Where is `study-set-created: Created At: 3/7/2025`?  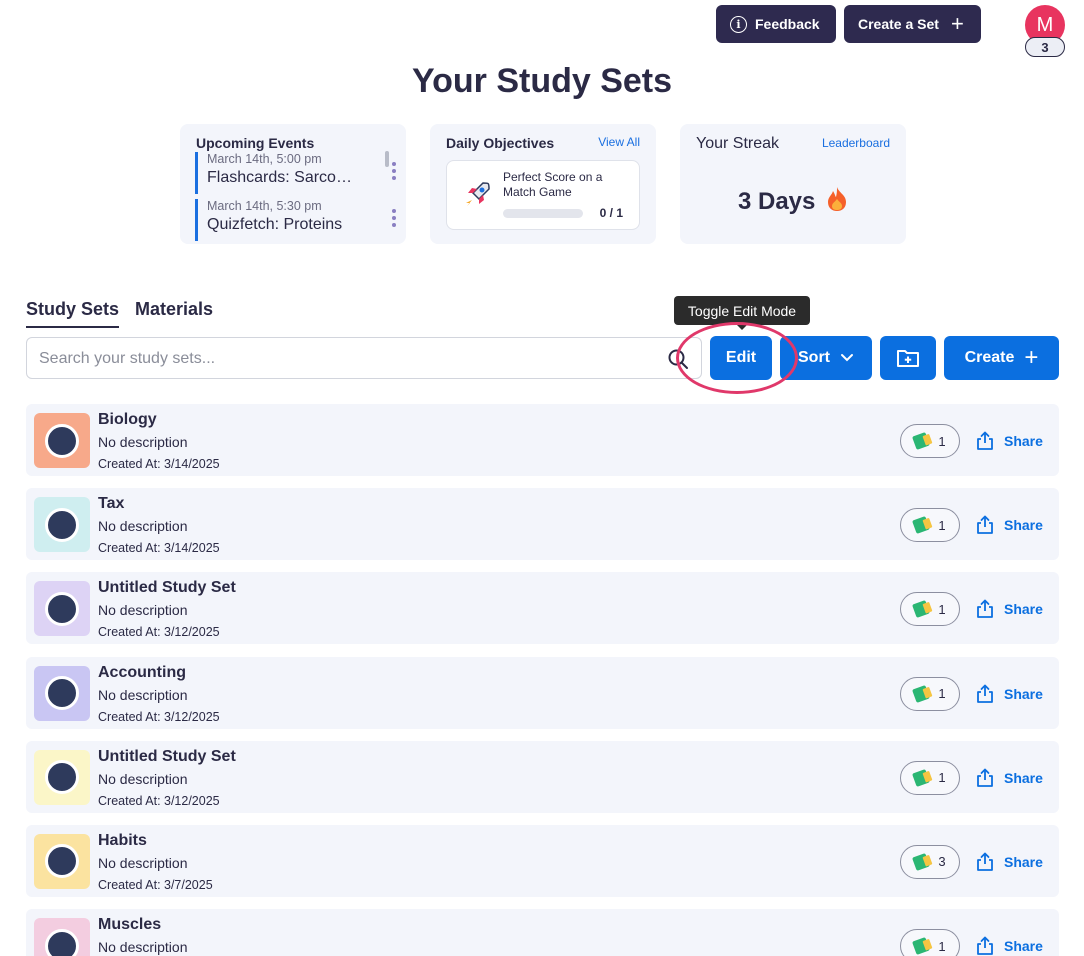
study-set-created: Created At: 3/7/2025 is located at coordinates (155, 884).